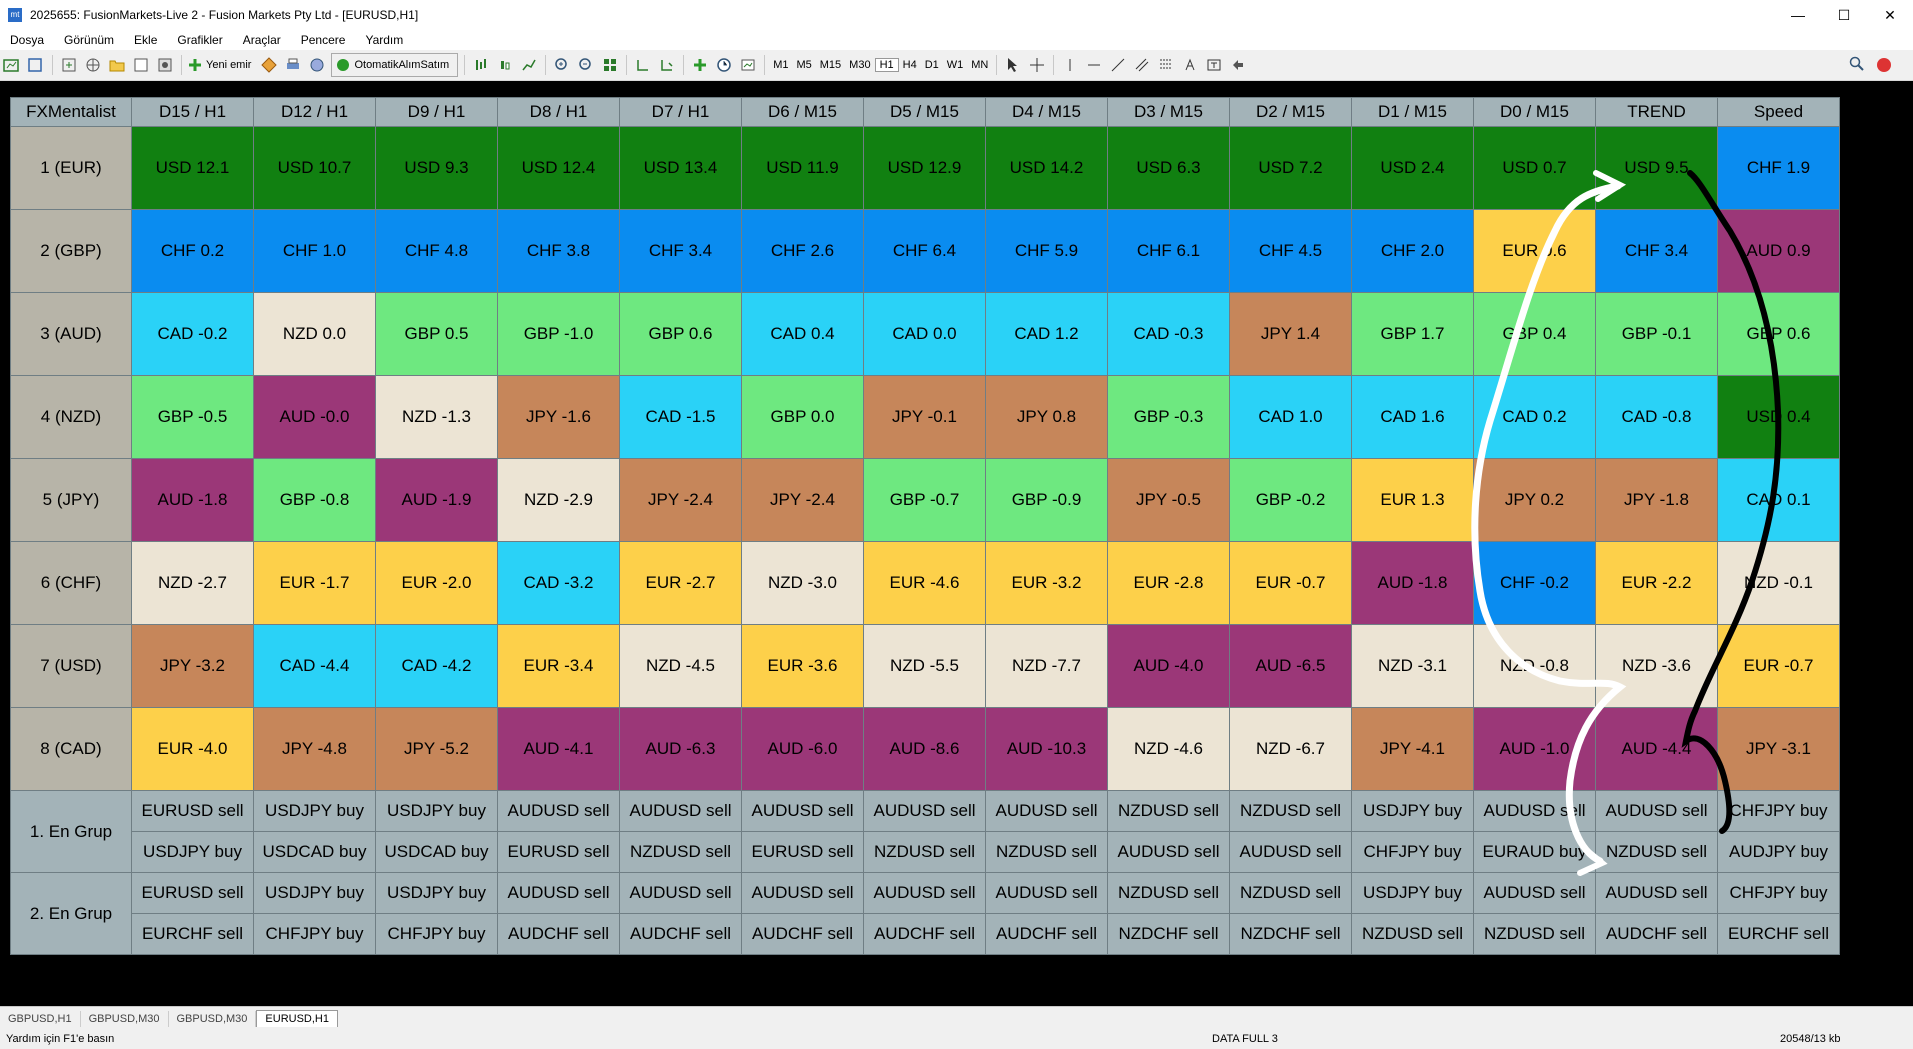  What do you see at coordinates (262, 40) in the screenshot?
I see `menu-araclar: Araçlar` at bounding box center [262, 40].